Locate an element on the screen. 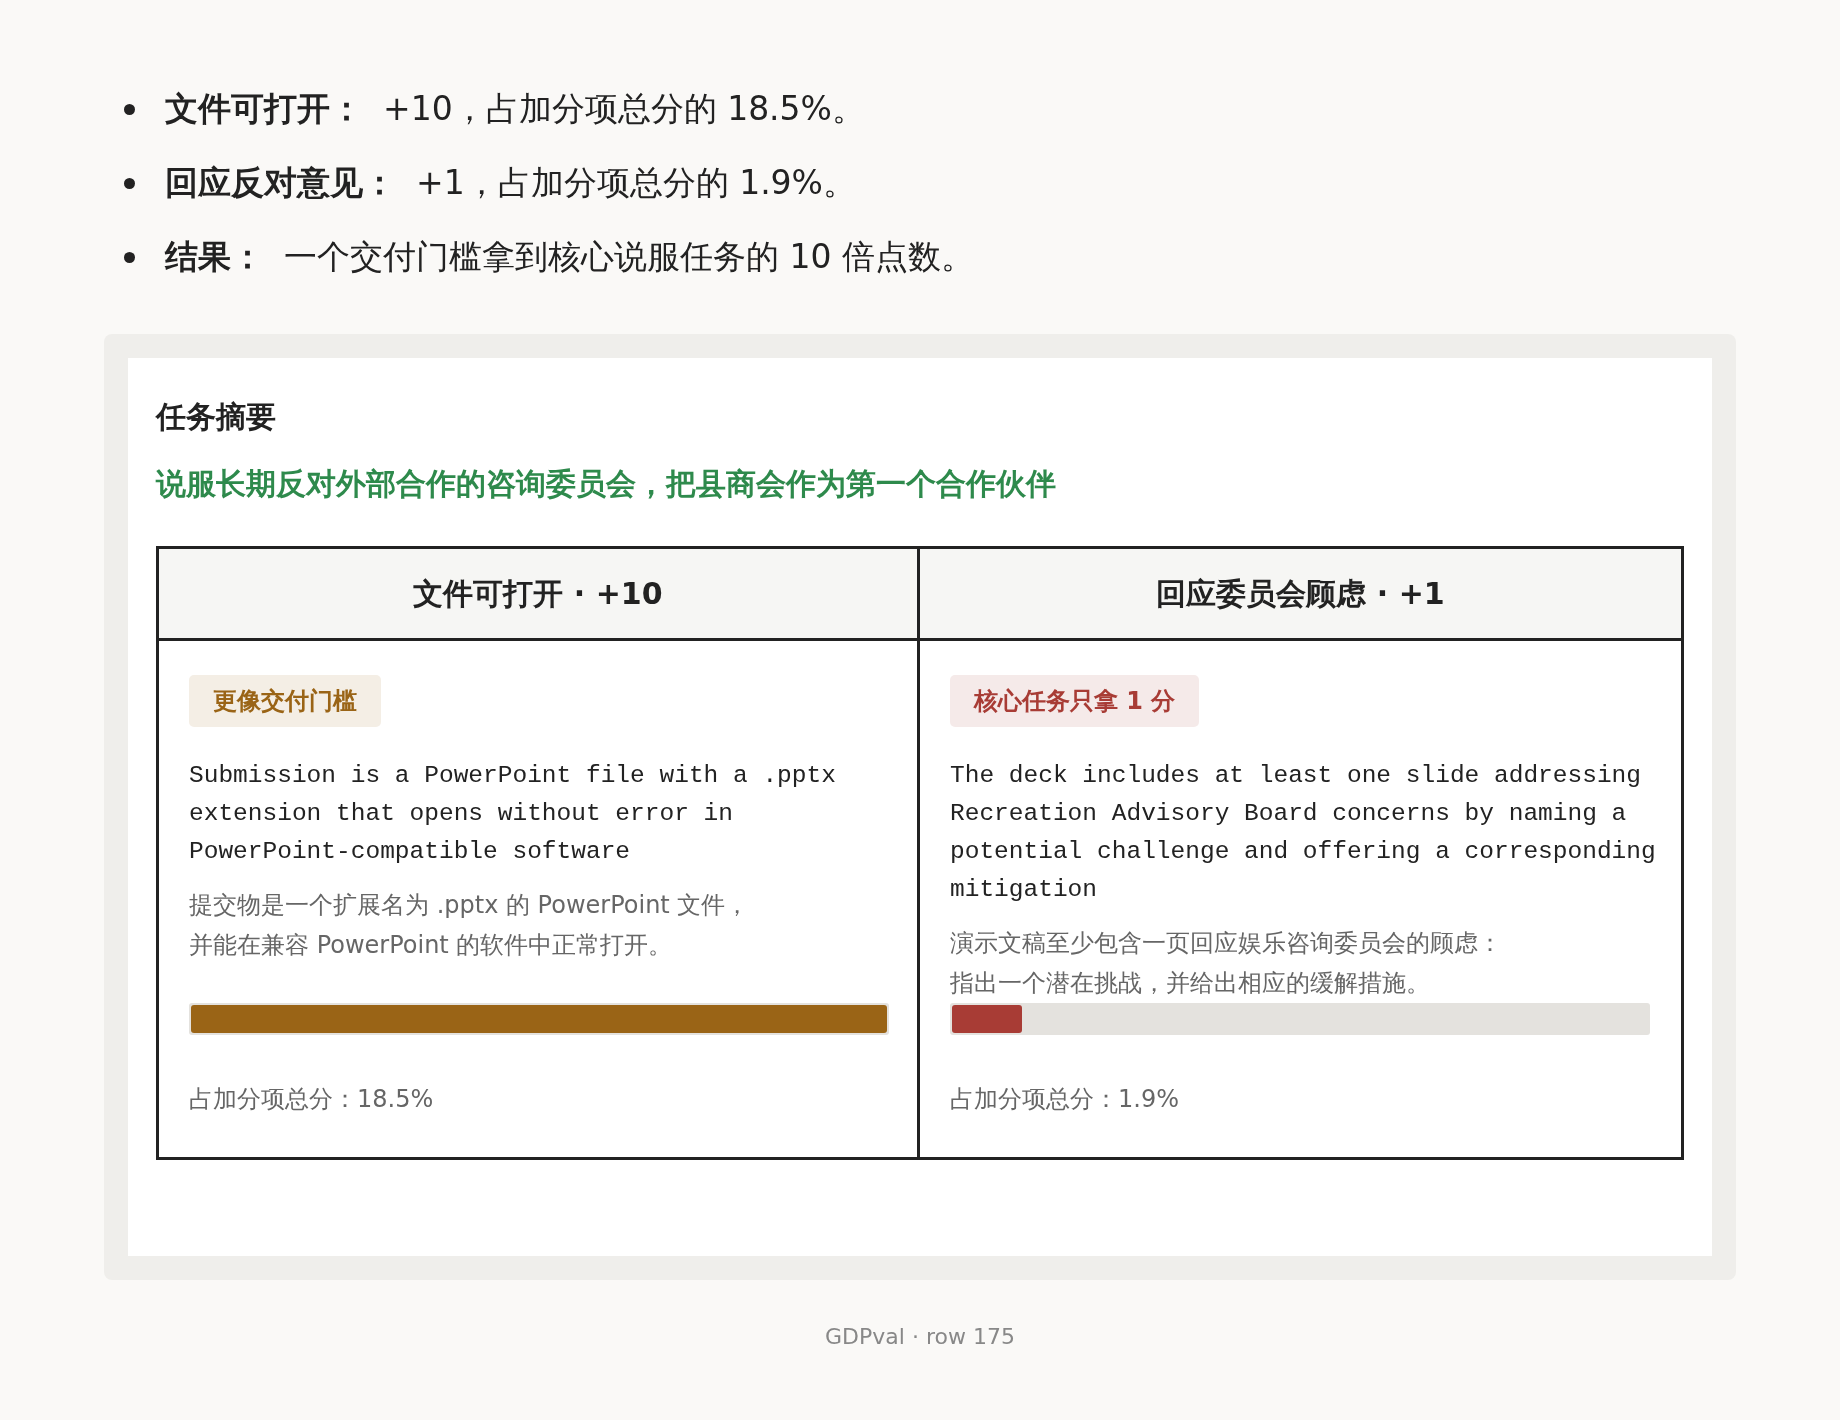 The height and width of the screenshot is (1420, 1840). bullet-label: 回应反对意见： is located at coordinates (280, 183).